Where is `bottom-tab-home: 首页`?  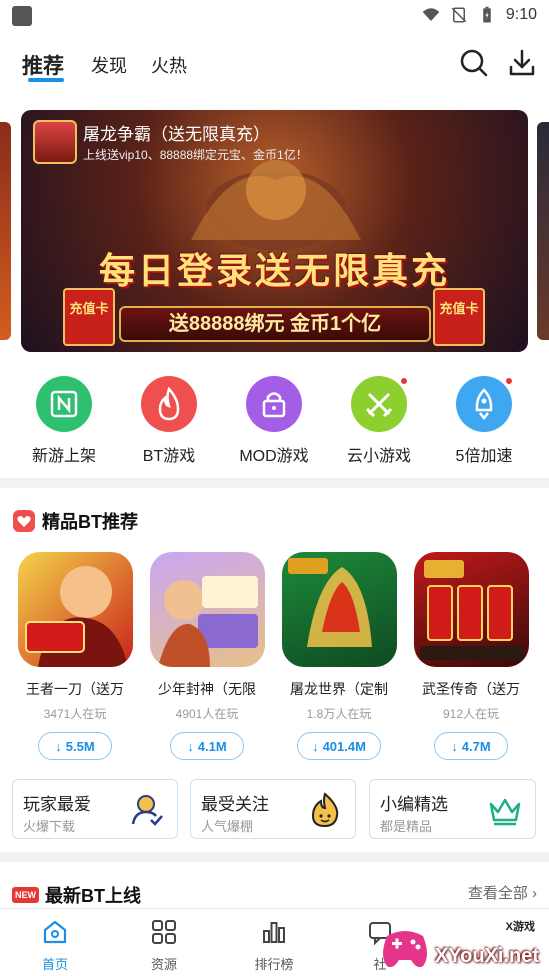
bottom-tab-home: 首页 is located at coordinates (55, 946).